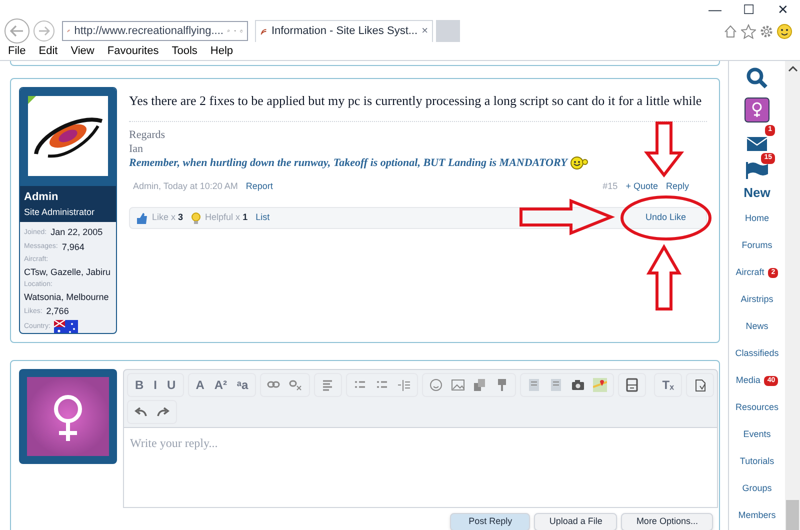  What do you see at coordinates (136, 149) in the screenshot?
I see `signature-line: Ian` at bounding box center [136, 149].